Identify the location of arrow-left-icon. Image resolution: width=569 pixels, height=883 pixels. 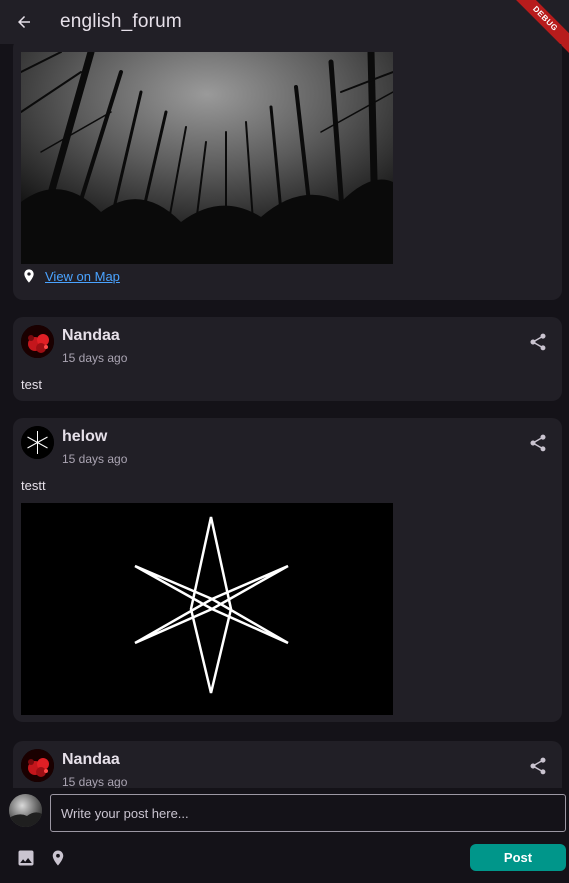
(24, 22).